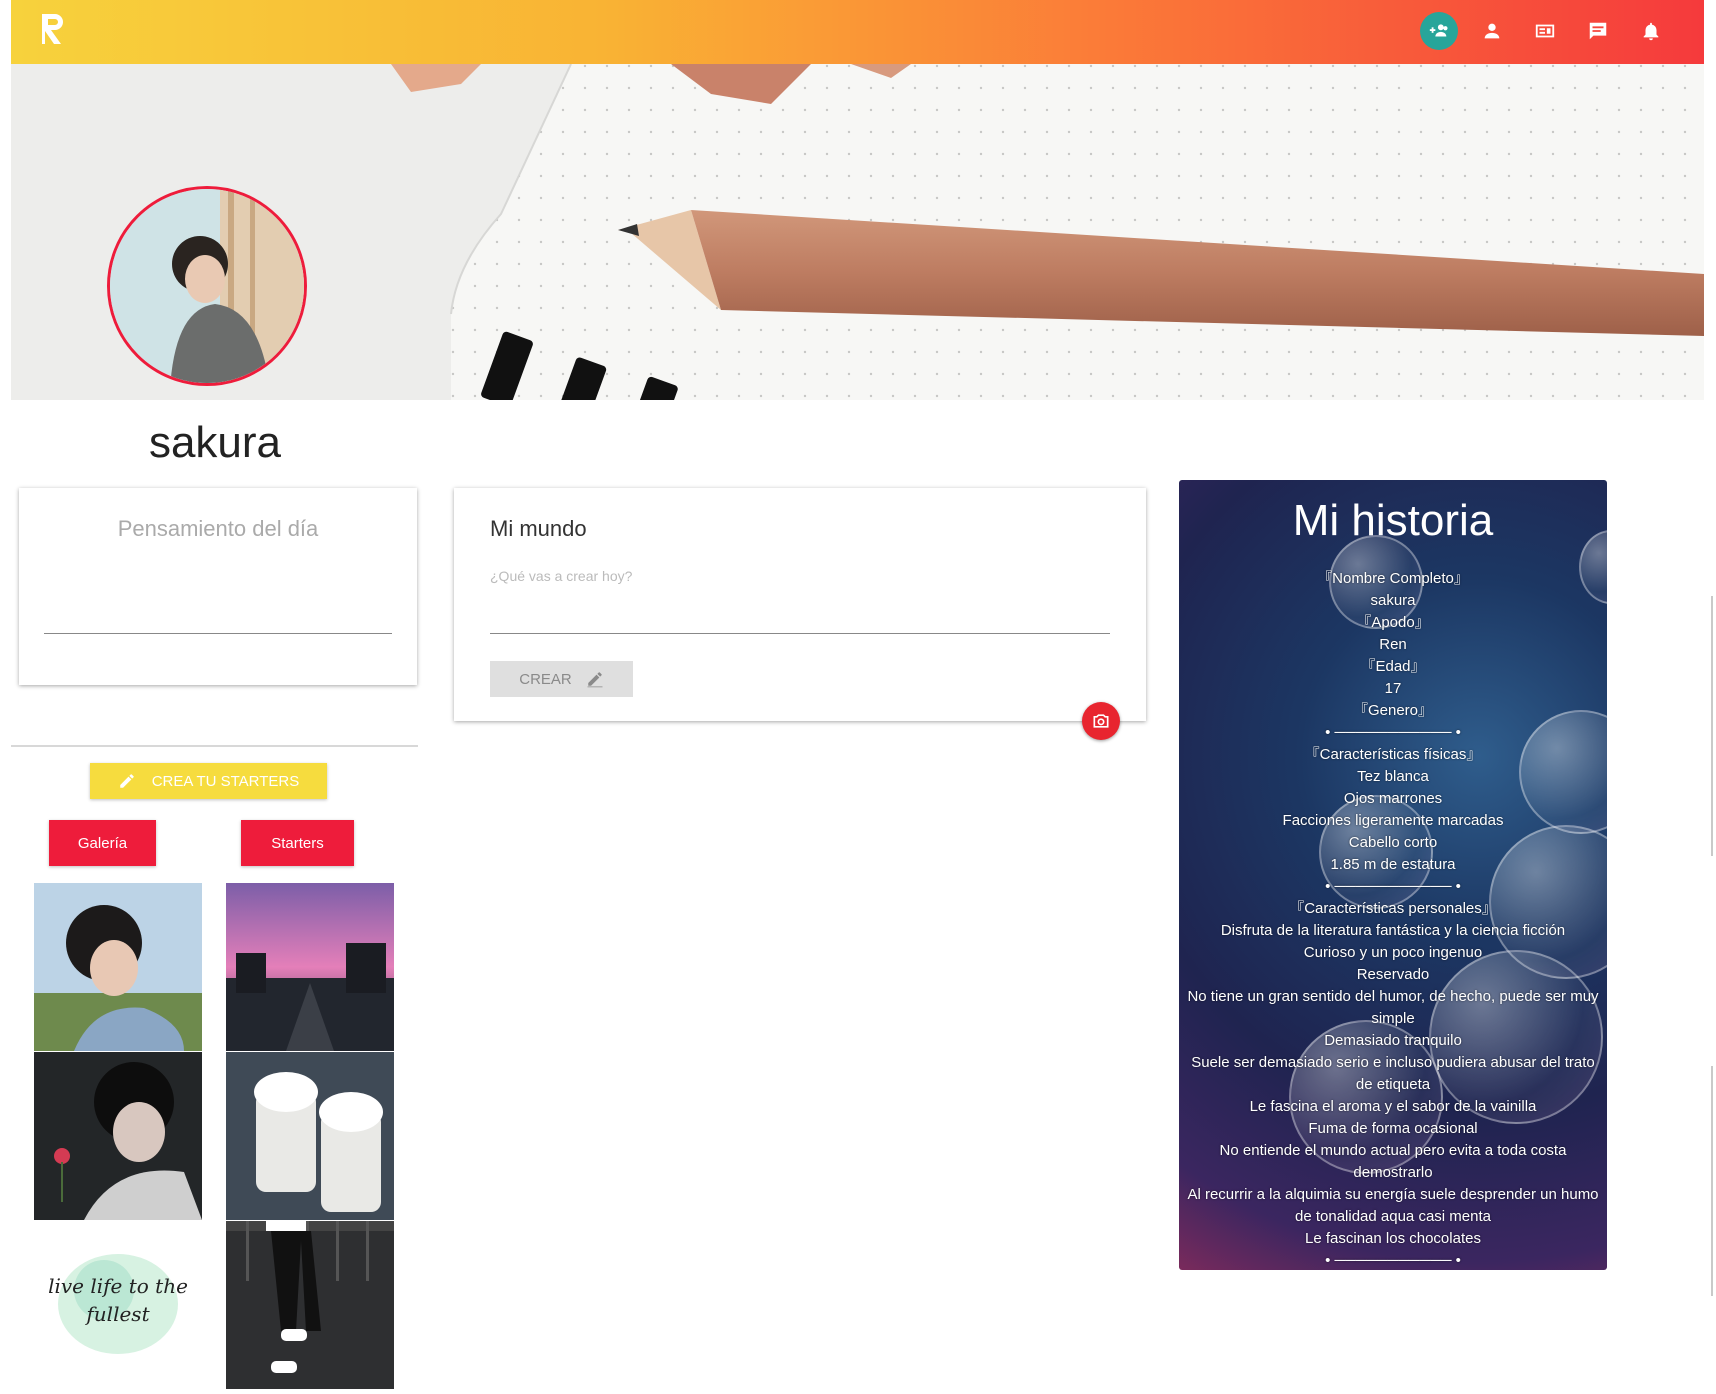 The height and width of the screenshot is (1394, 1716). I want to click on section-divider, so click(214, 746).